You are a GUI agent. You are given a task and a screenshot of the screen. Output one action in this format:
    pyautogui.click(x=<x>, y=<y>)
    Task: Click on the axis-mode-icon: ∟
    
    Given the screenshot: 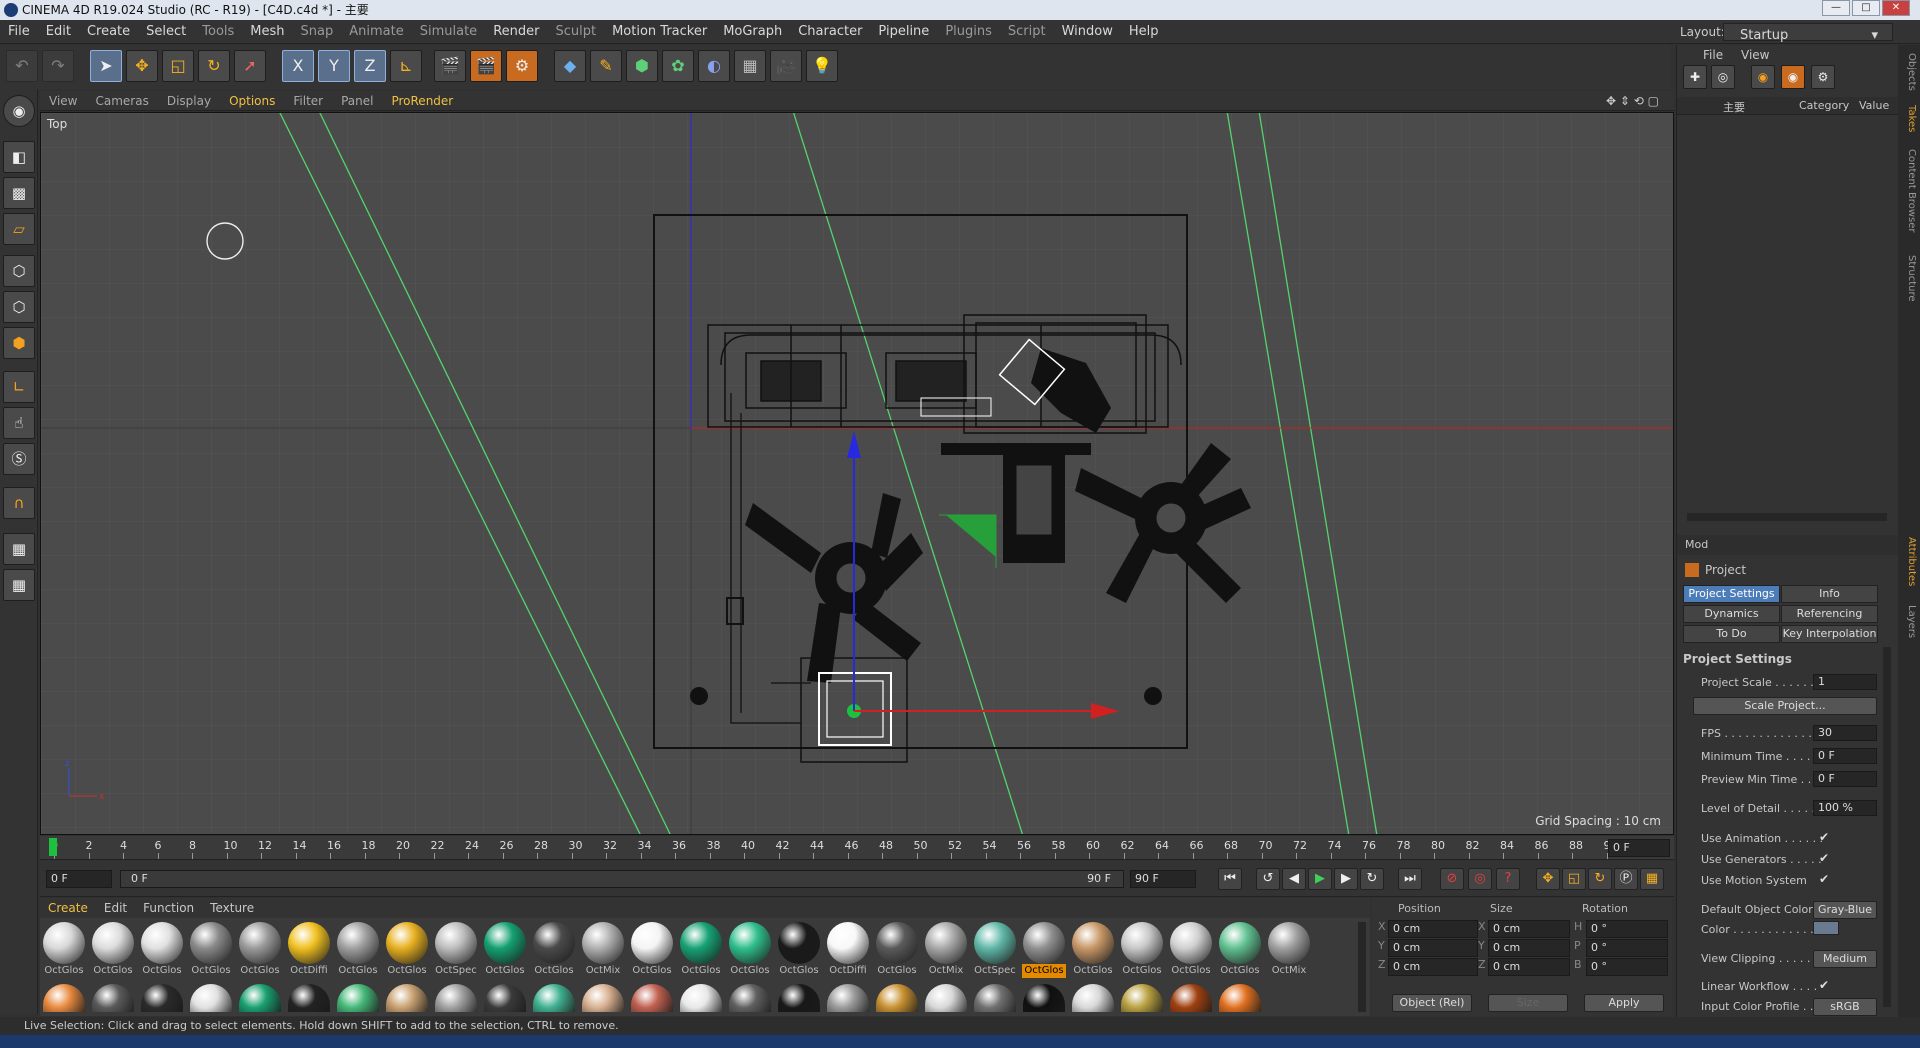 What is the action you would take?
    pyautogui.click(x=19, y=387)
    